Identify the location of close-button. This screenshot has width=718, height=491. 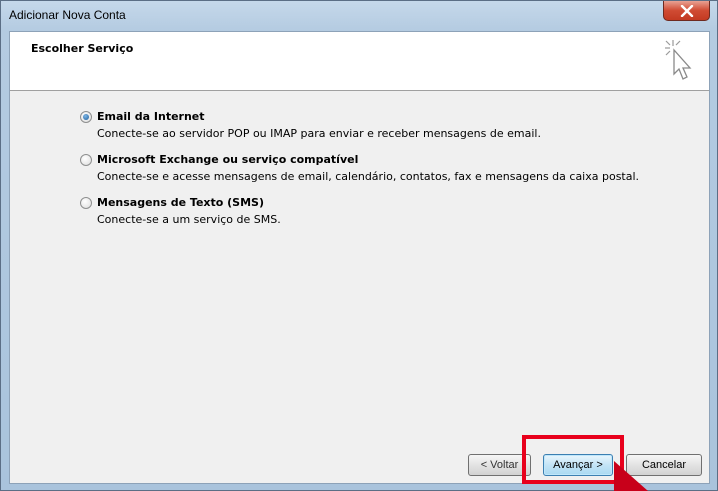
(686, 11).